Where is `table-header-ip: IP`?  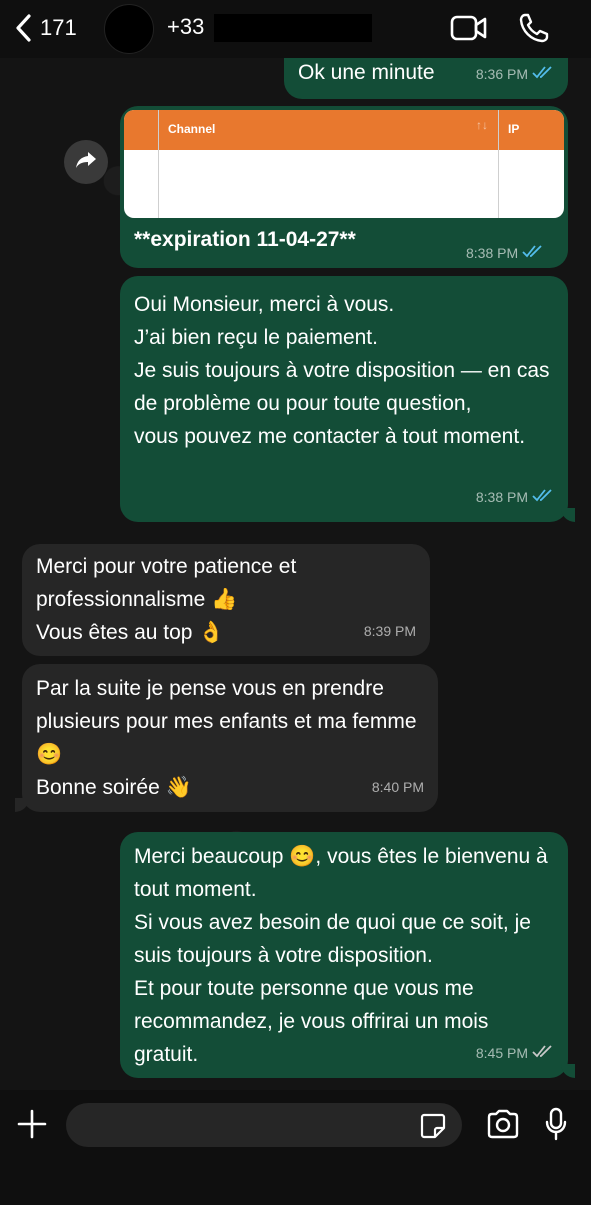
table-header-ip: IP is located at coordinates (514, 129).